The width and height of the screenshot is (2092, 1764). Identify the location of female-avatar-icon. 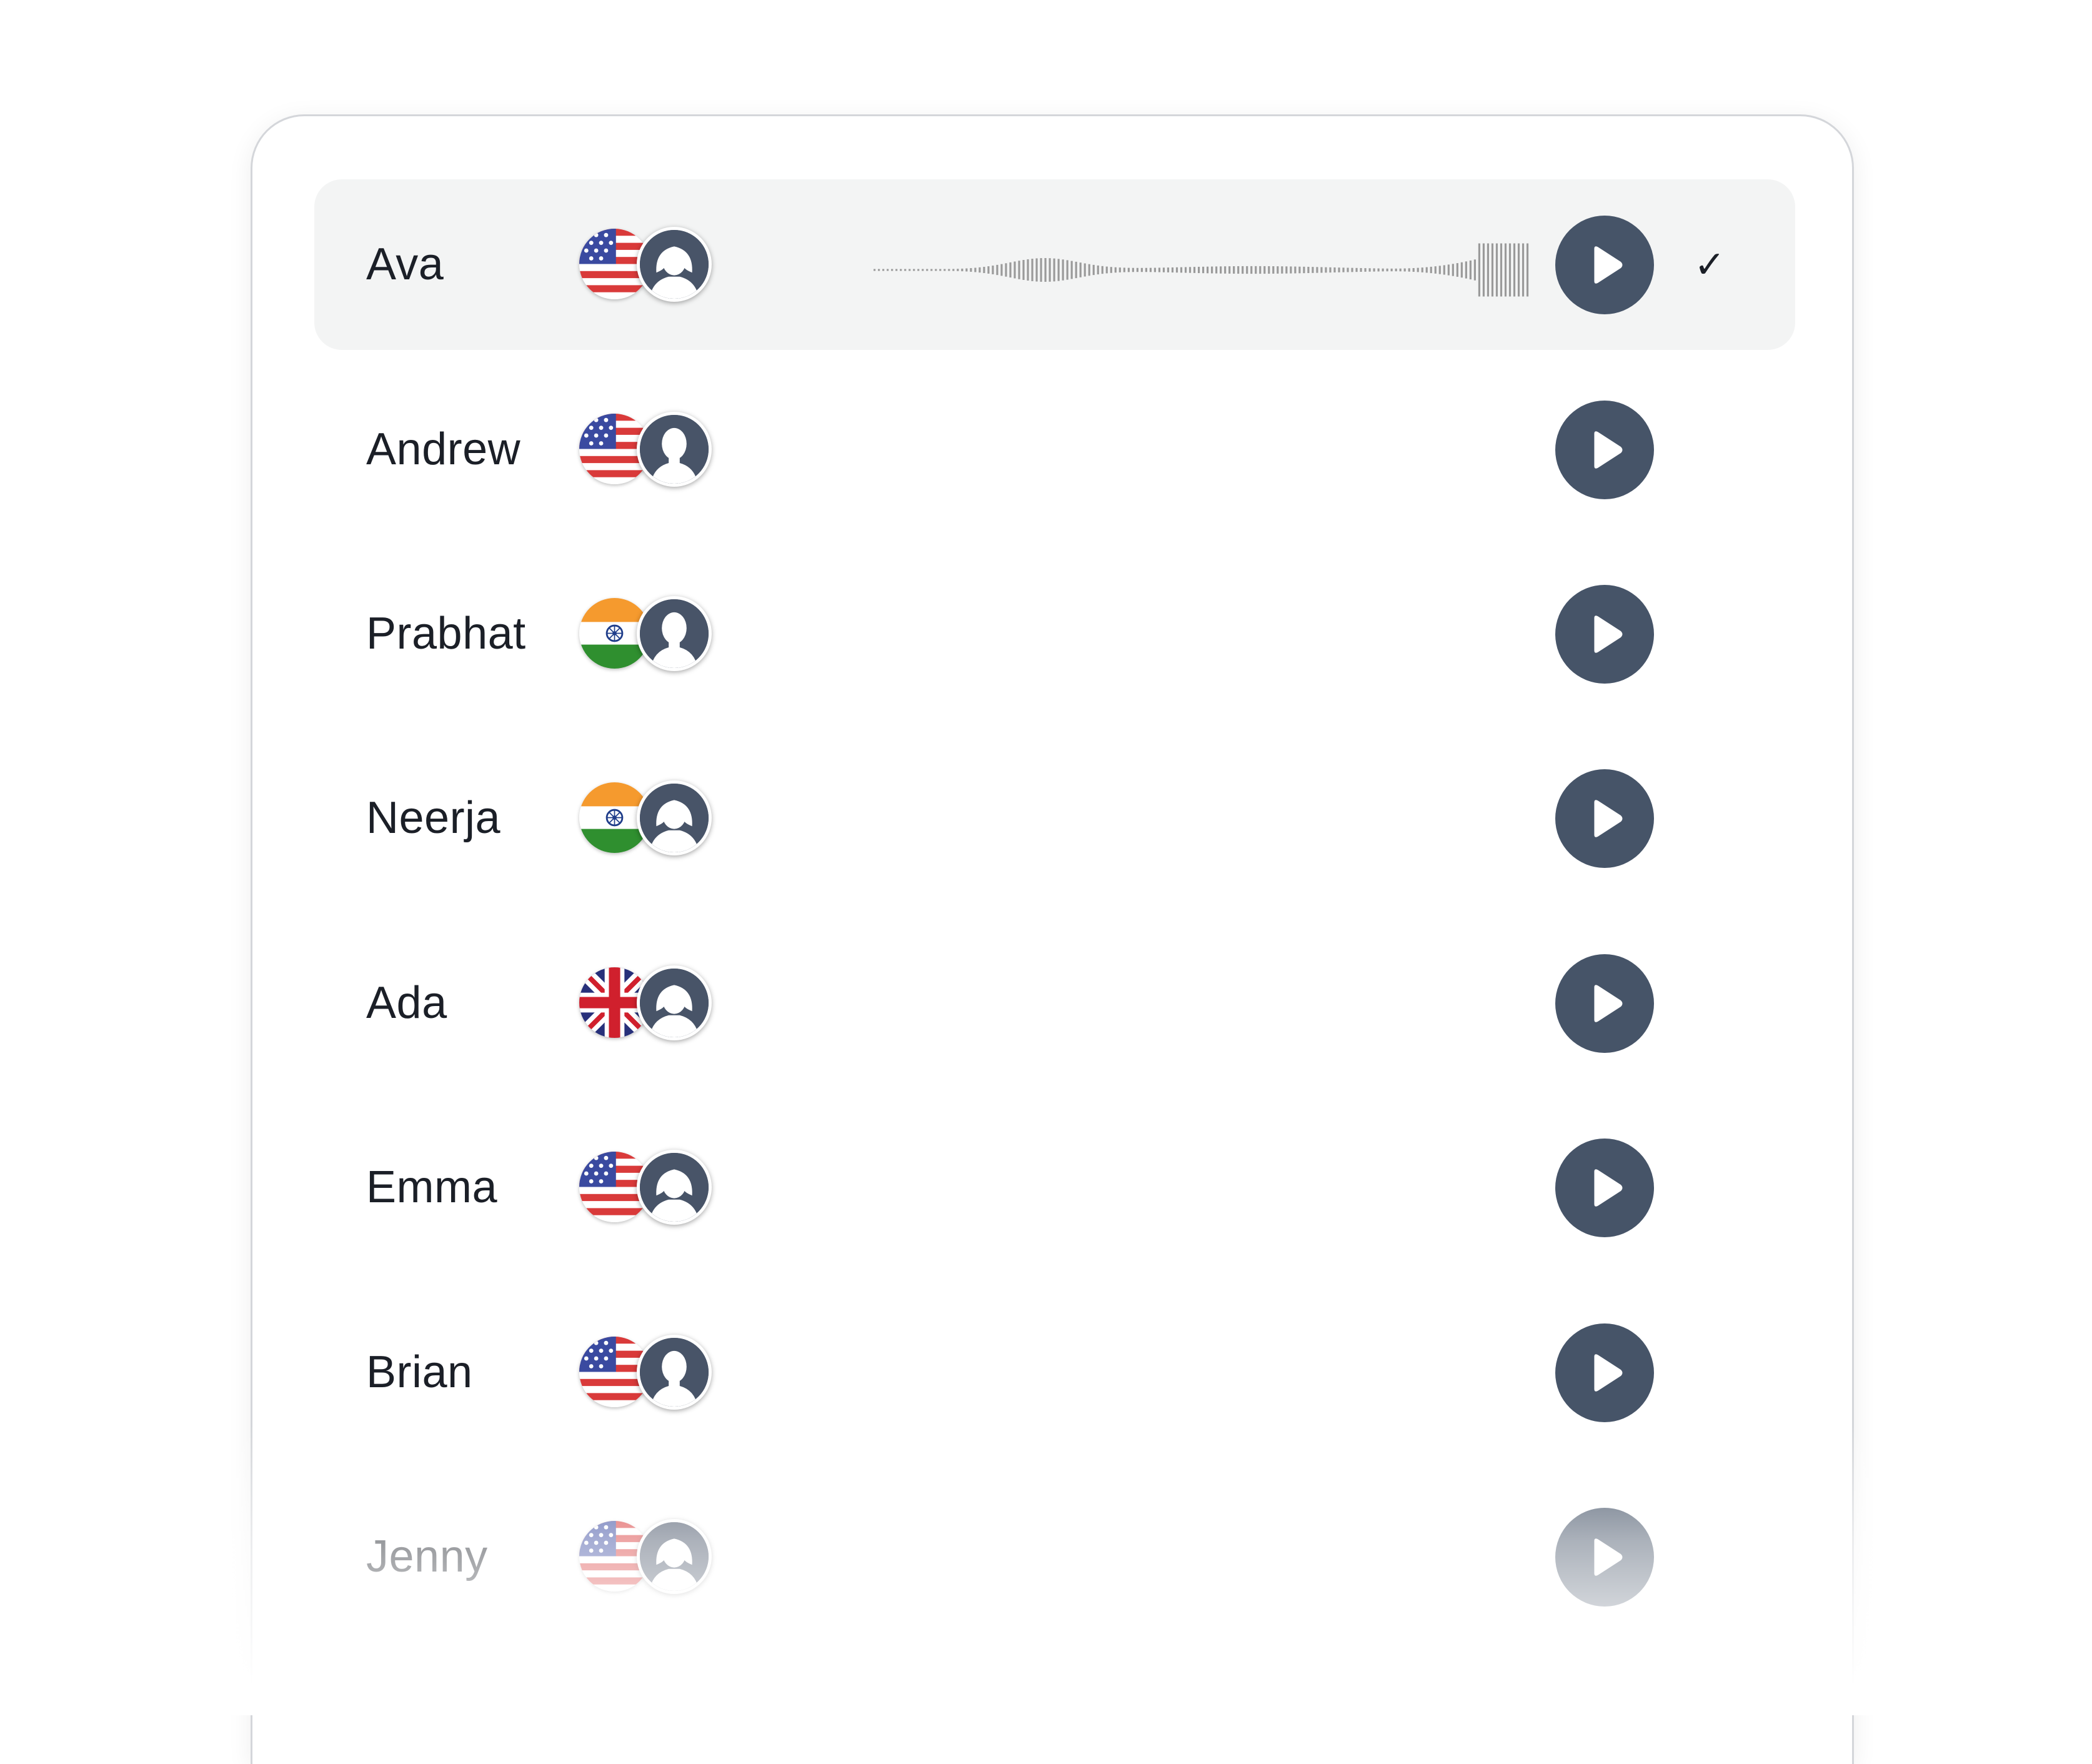
(674, 817).